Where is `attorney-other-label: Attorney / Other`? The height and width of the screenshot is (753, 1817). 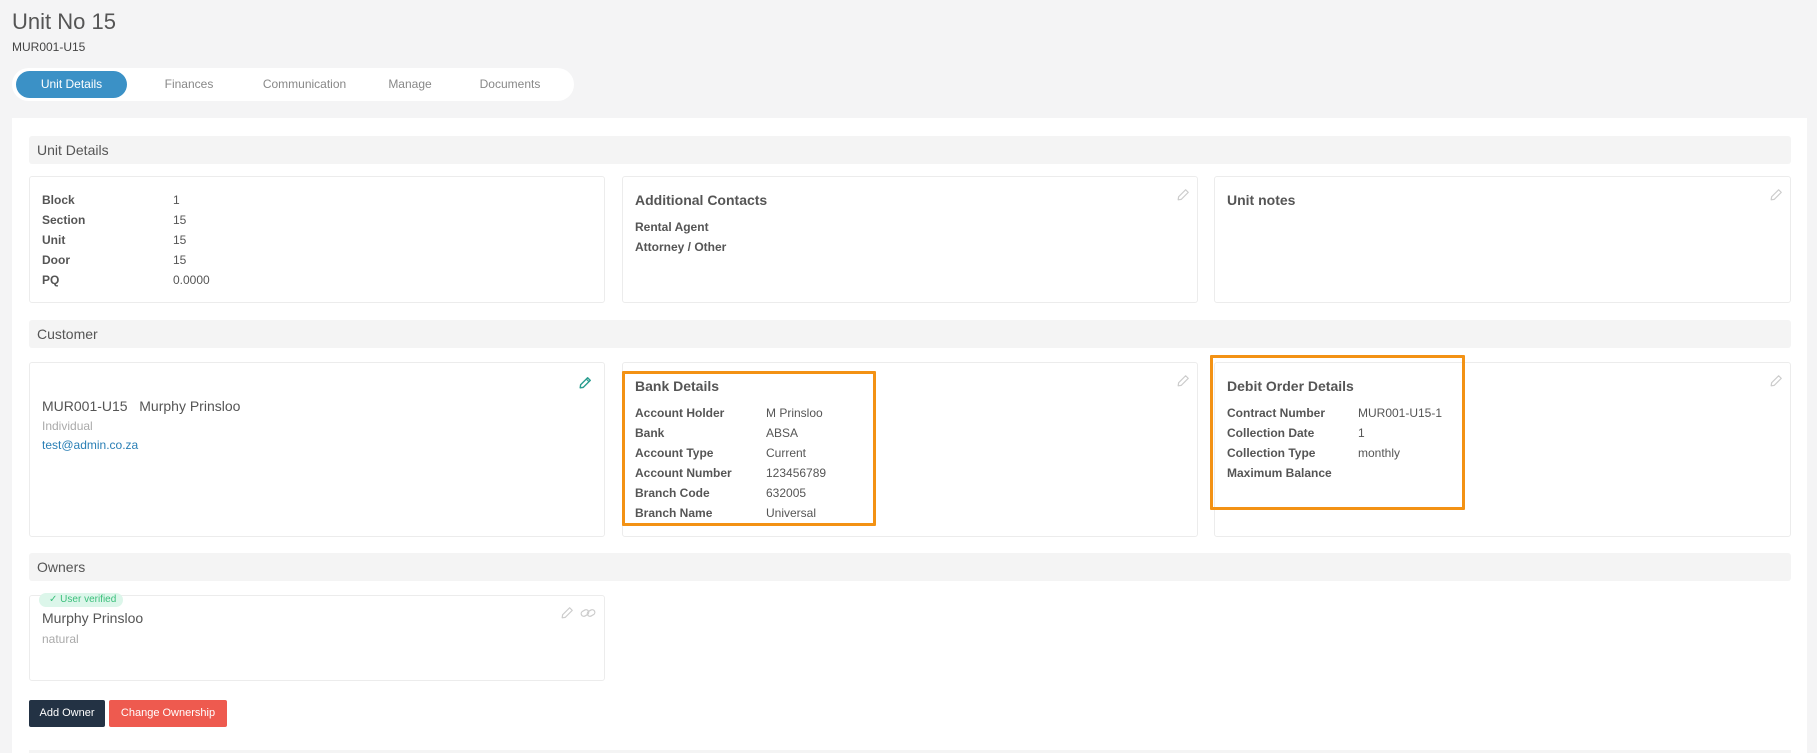
attorney-other-label: Attorney / Other is located at coordinates (681, 247).